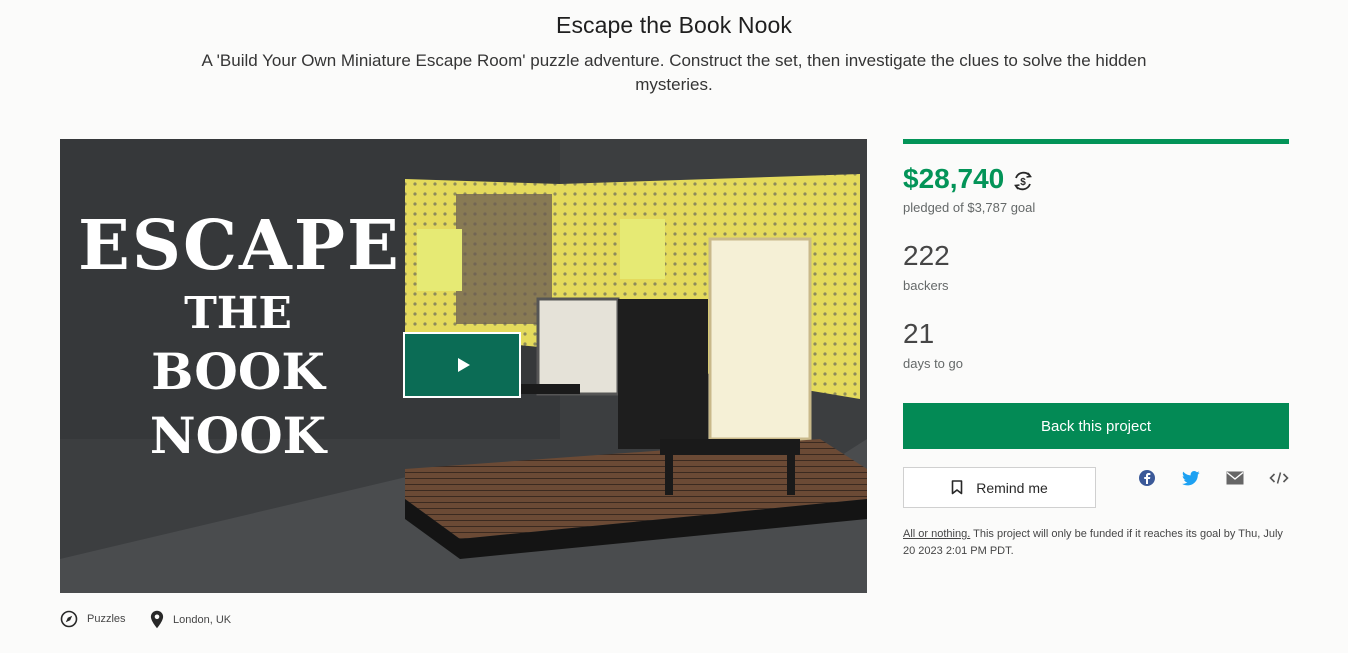 The image size is (1348, 653). Describe the element at coordinates (1191, 478) in the screenshot. I see `twitter-icon` at that location.